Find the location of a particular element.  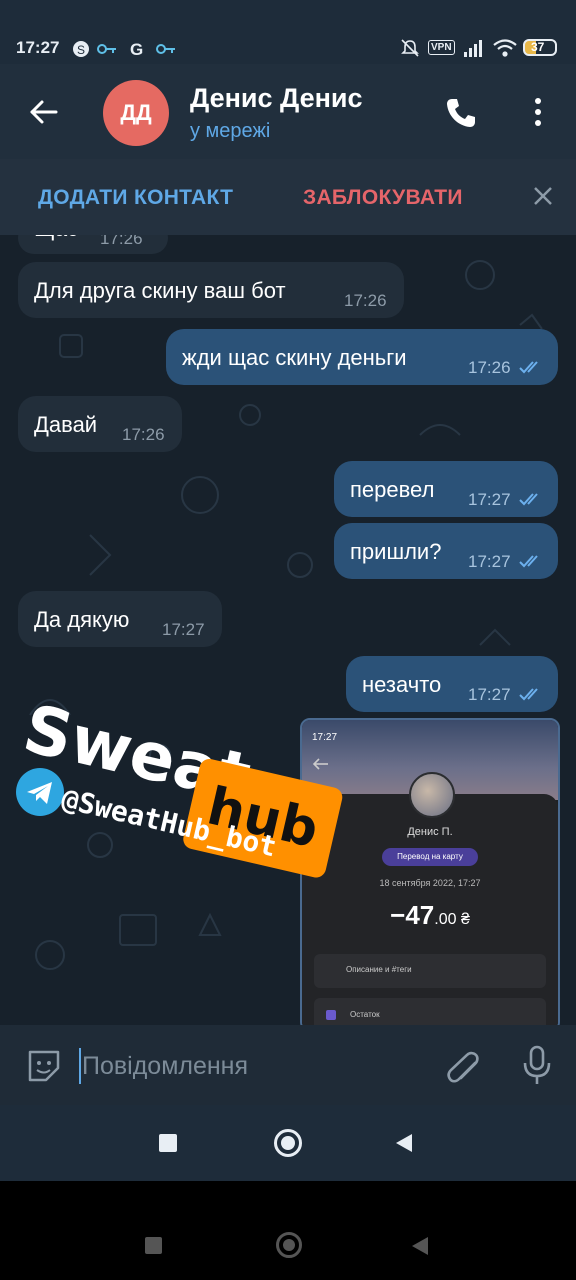

text-cursor is located at coordinates (80, 1066).